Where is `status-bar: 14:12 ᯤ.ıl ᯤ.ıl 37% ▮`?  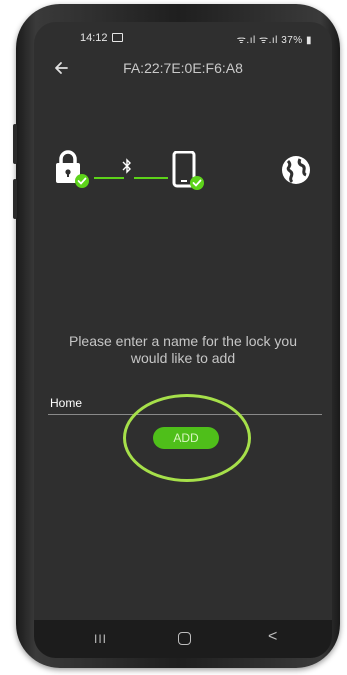
status-bar: 14:12 ᯤ.ıl ᯤ.ıl 37% ▮ is located at coordinates (183, 36).